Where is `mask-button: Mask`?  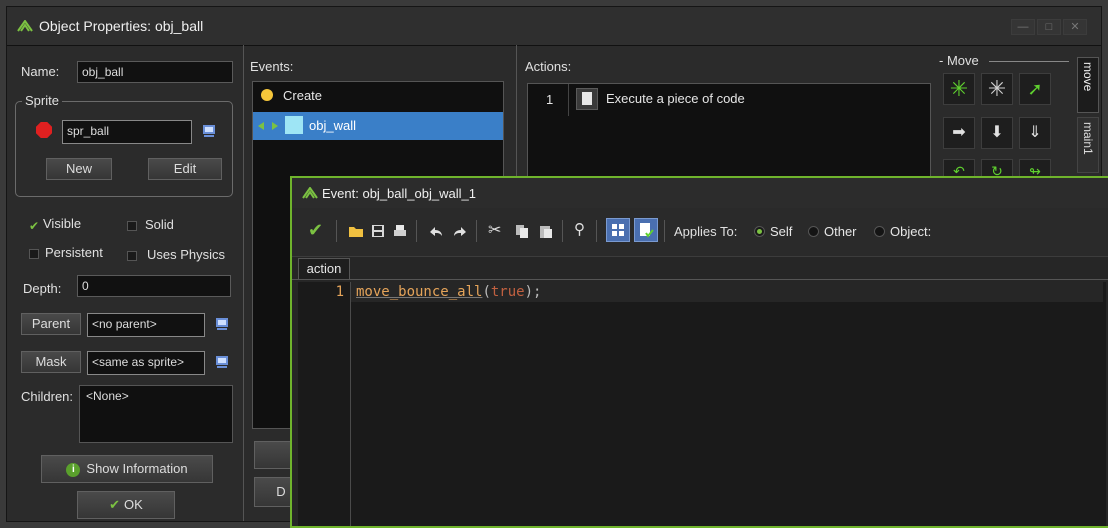 mask-button: Mask is located at coordinates (51, 362).